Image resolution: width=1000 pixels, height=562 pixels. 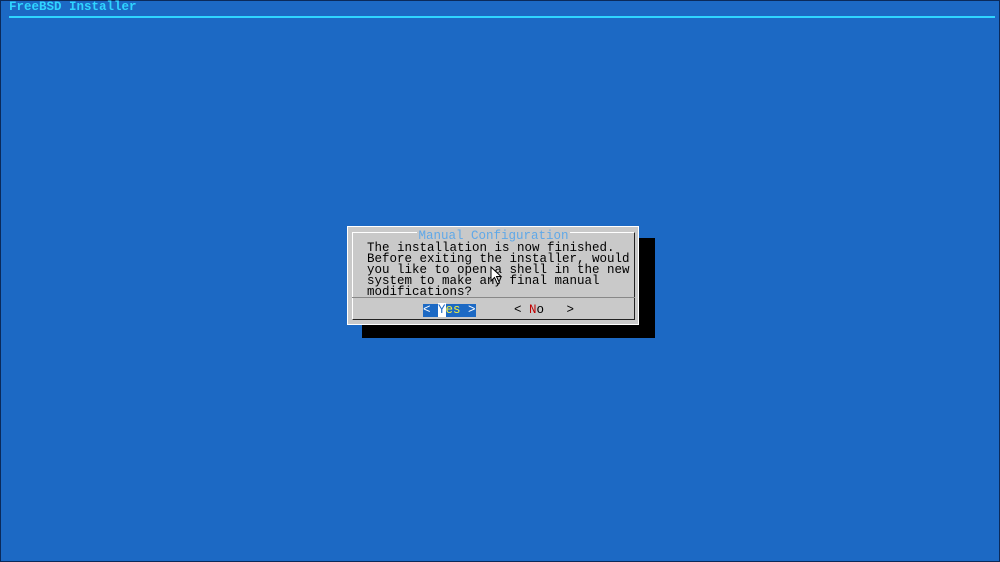 I want to click on yes-button: < Yes >, so click(x=449, y=310).